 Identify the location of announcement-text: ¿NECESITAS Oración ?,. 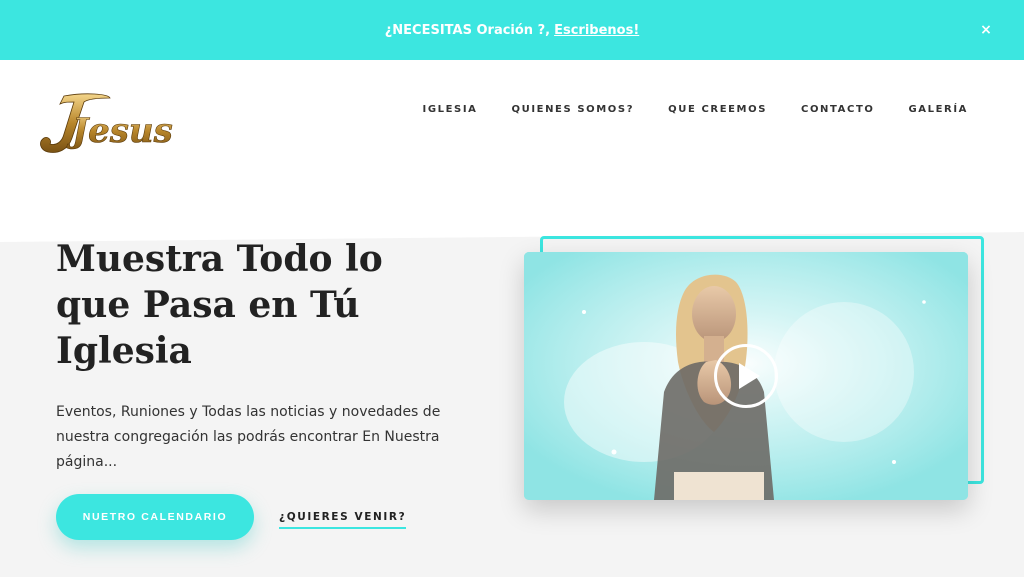
(467, 30).